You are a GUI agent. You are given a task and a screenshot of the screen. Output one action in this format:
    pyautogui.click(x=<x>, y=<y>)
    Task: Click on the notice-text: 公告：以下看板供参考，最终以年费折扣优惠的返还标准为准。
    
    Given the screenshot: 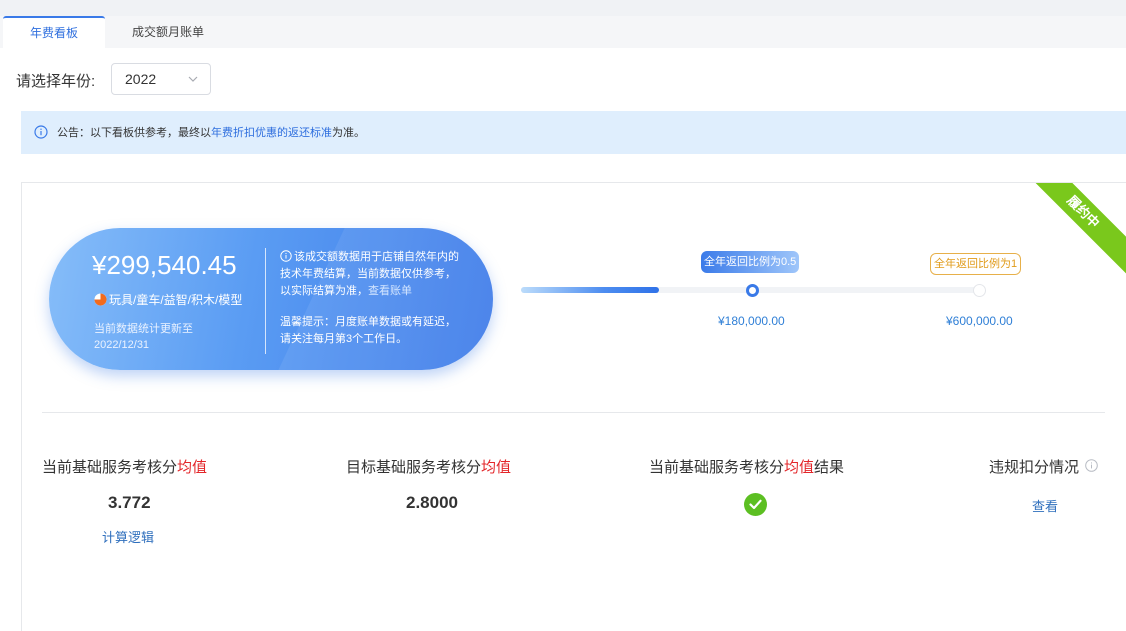 What is the action you would take?
    pyautogui.click(x=211, y=132)
    